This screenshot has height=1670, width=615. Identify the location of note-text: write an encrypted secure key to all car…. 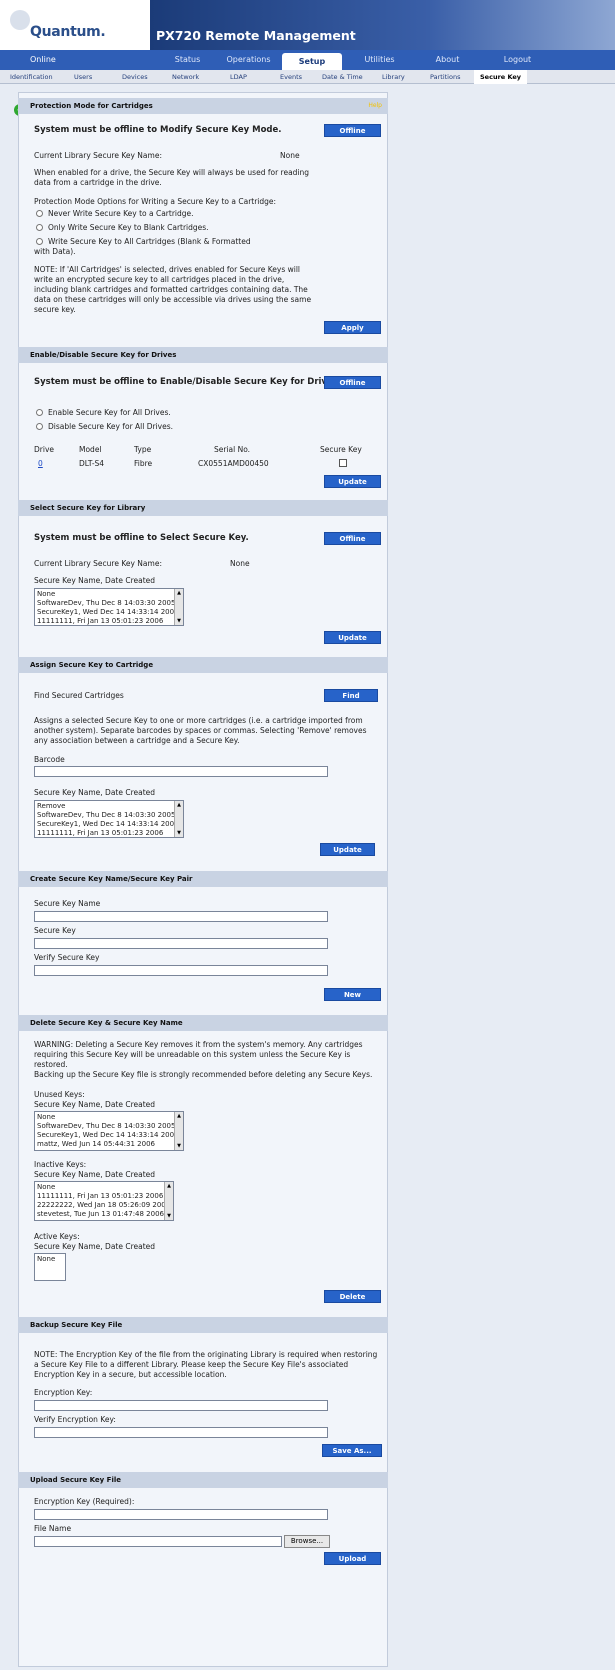
(159, 279).